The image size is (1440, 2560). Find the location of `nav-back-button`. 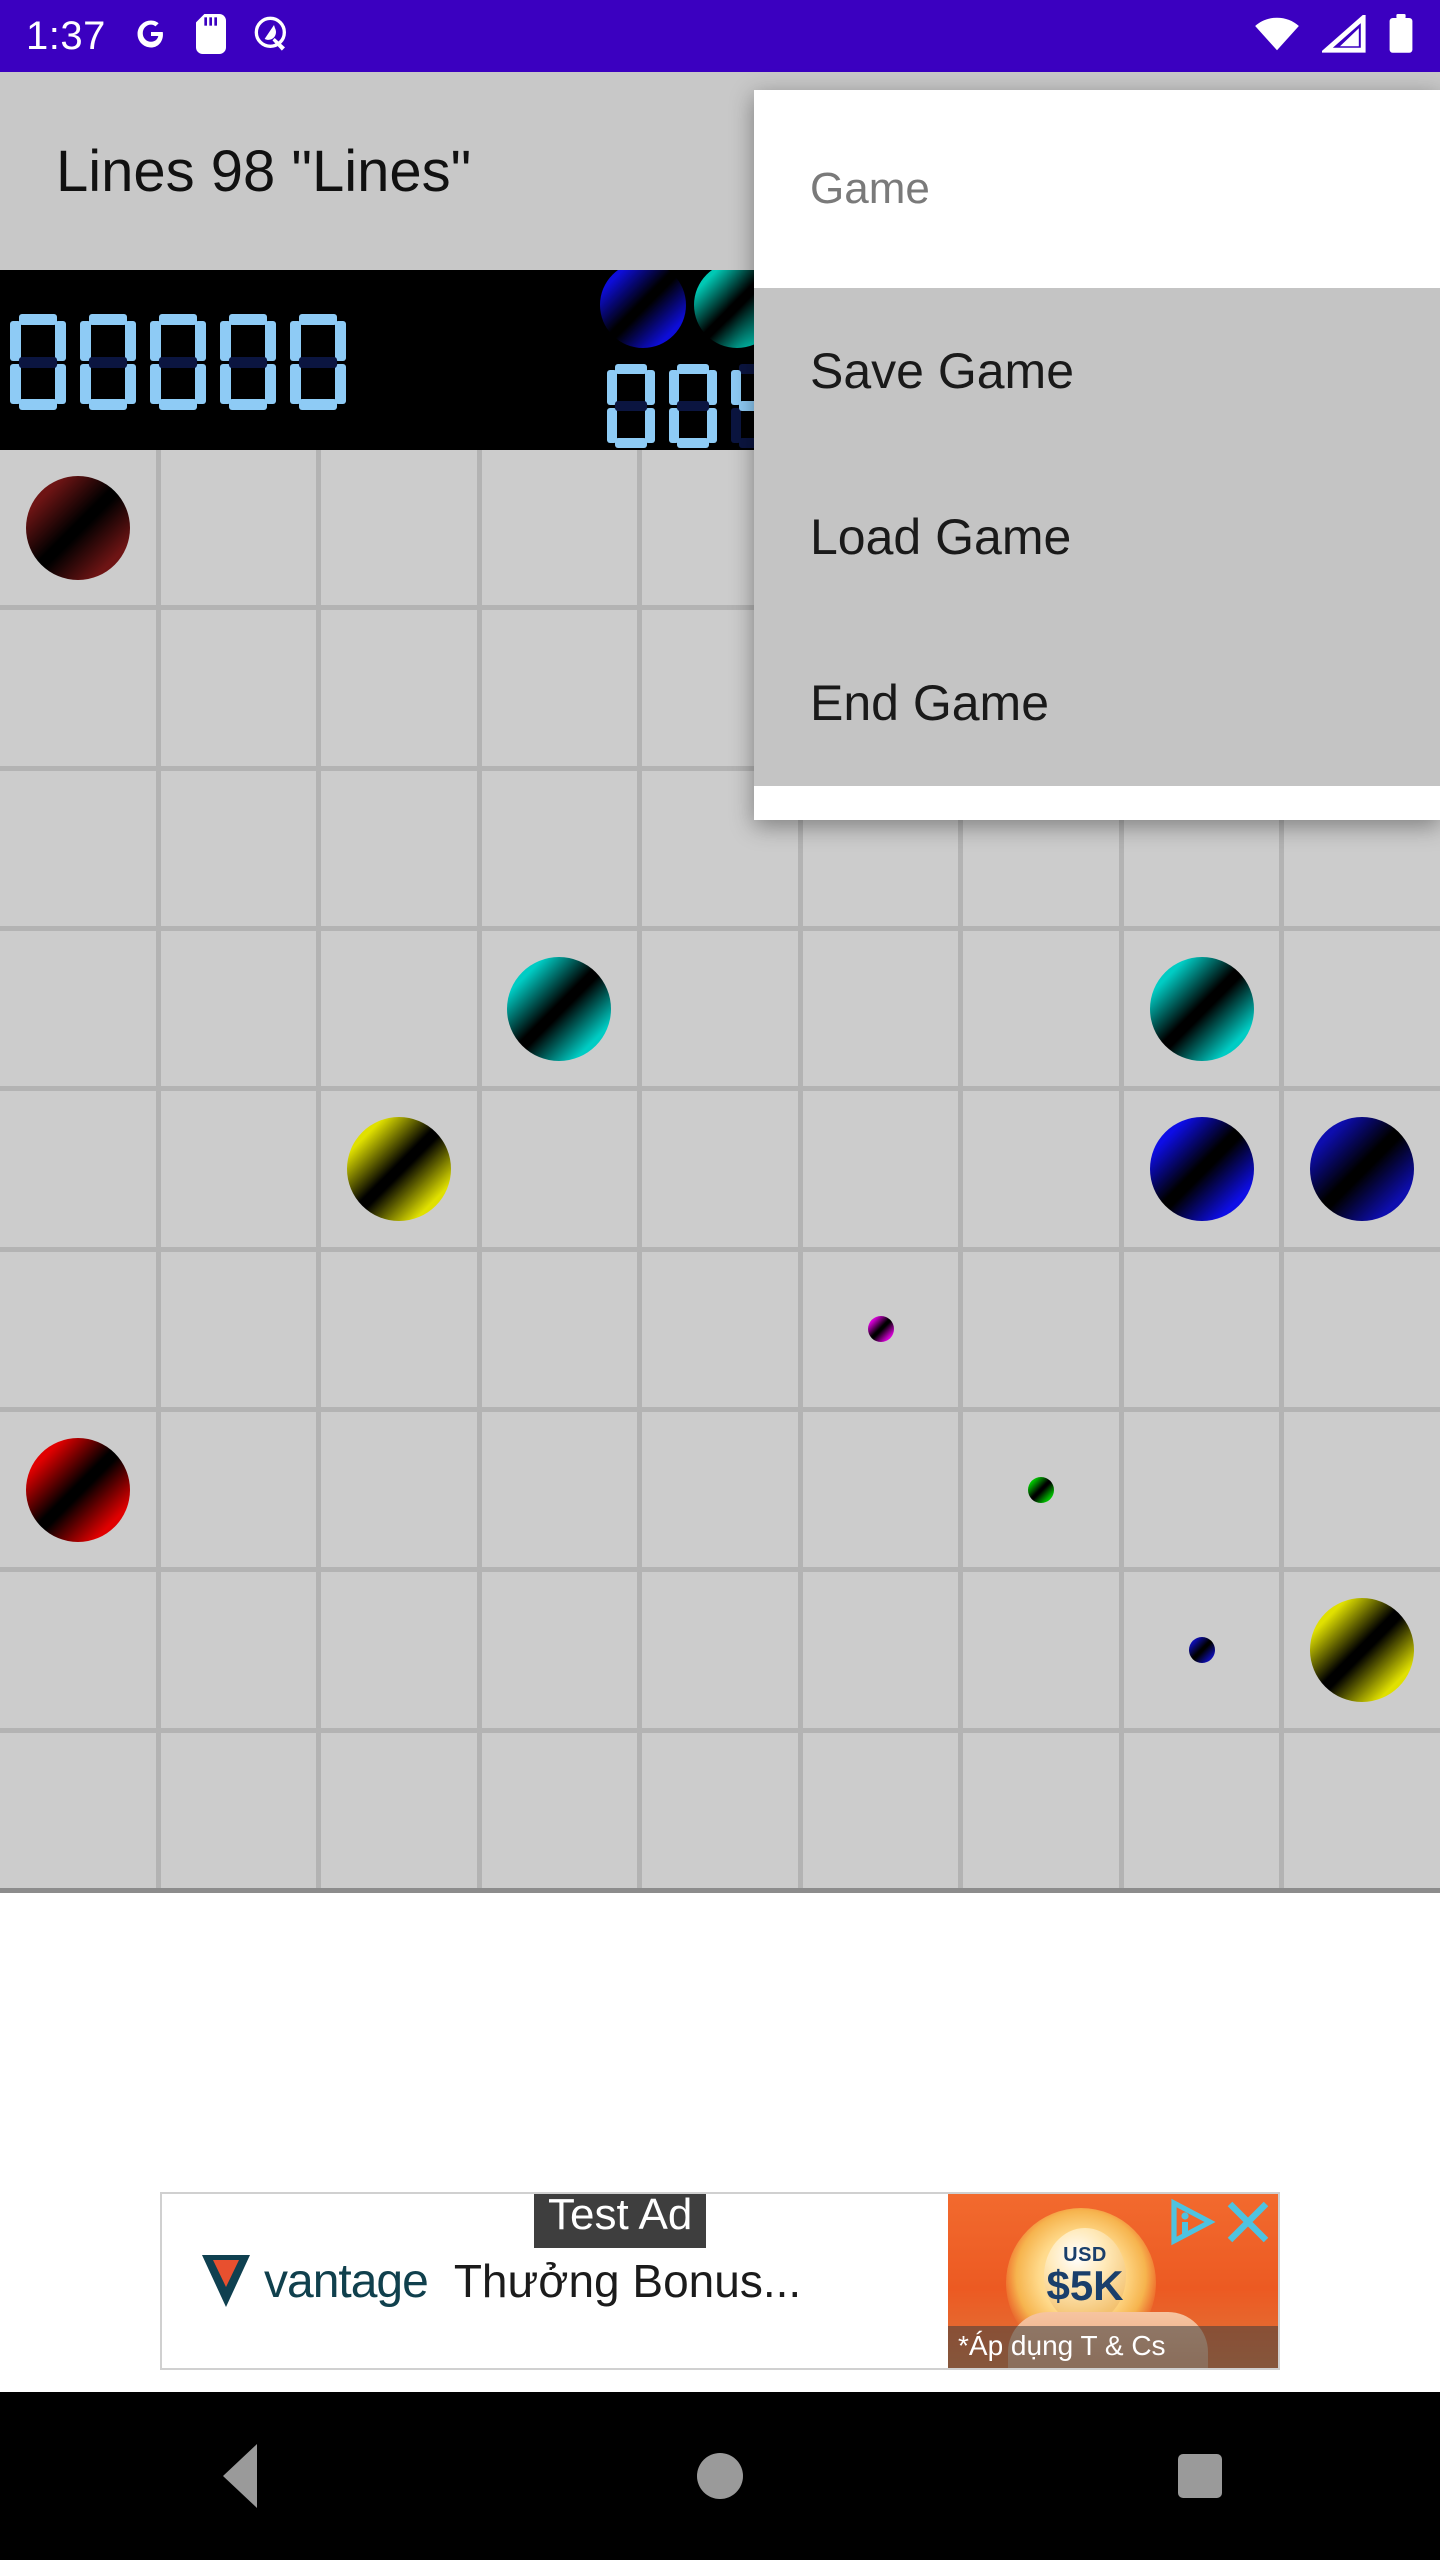

nav-back-button is located at coordinates (240, 2476).